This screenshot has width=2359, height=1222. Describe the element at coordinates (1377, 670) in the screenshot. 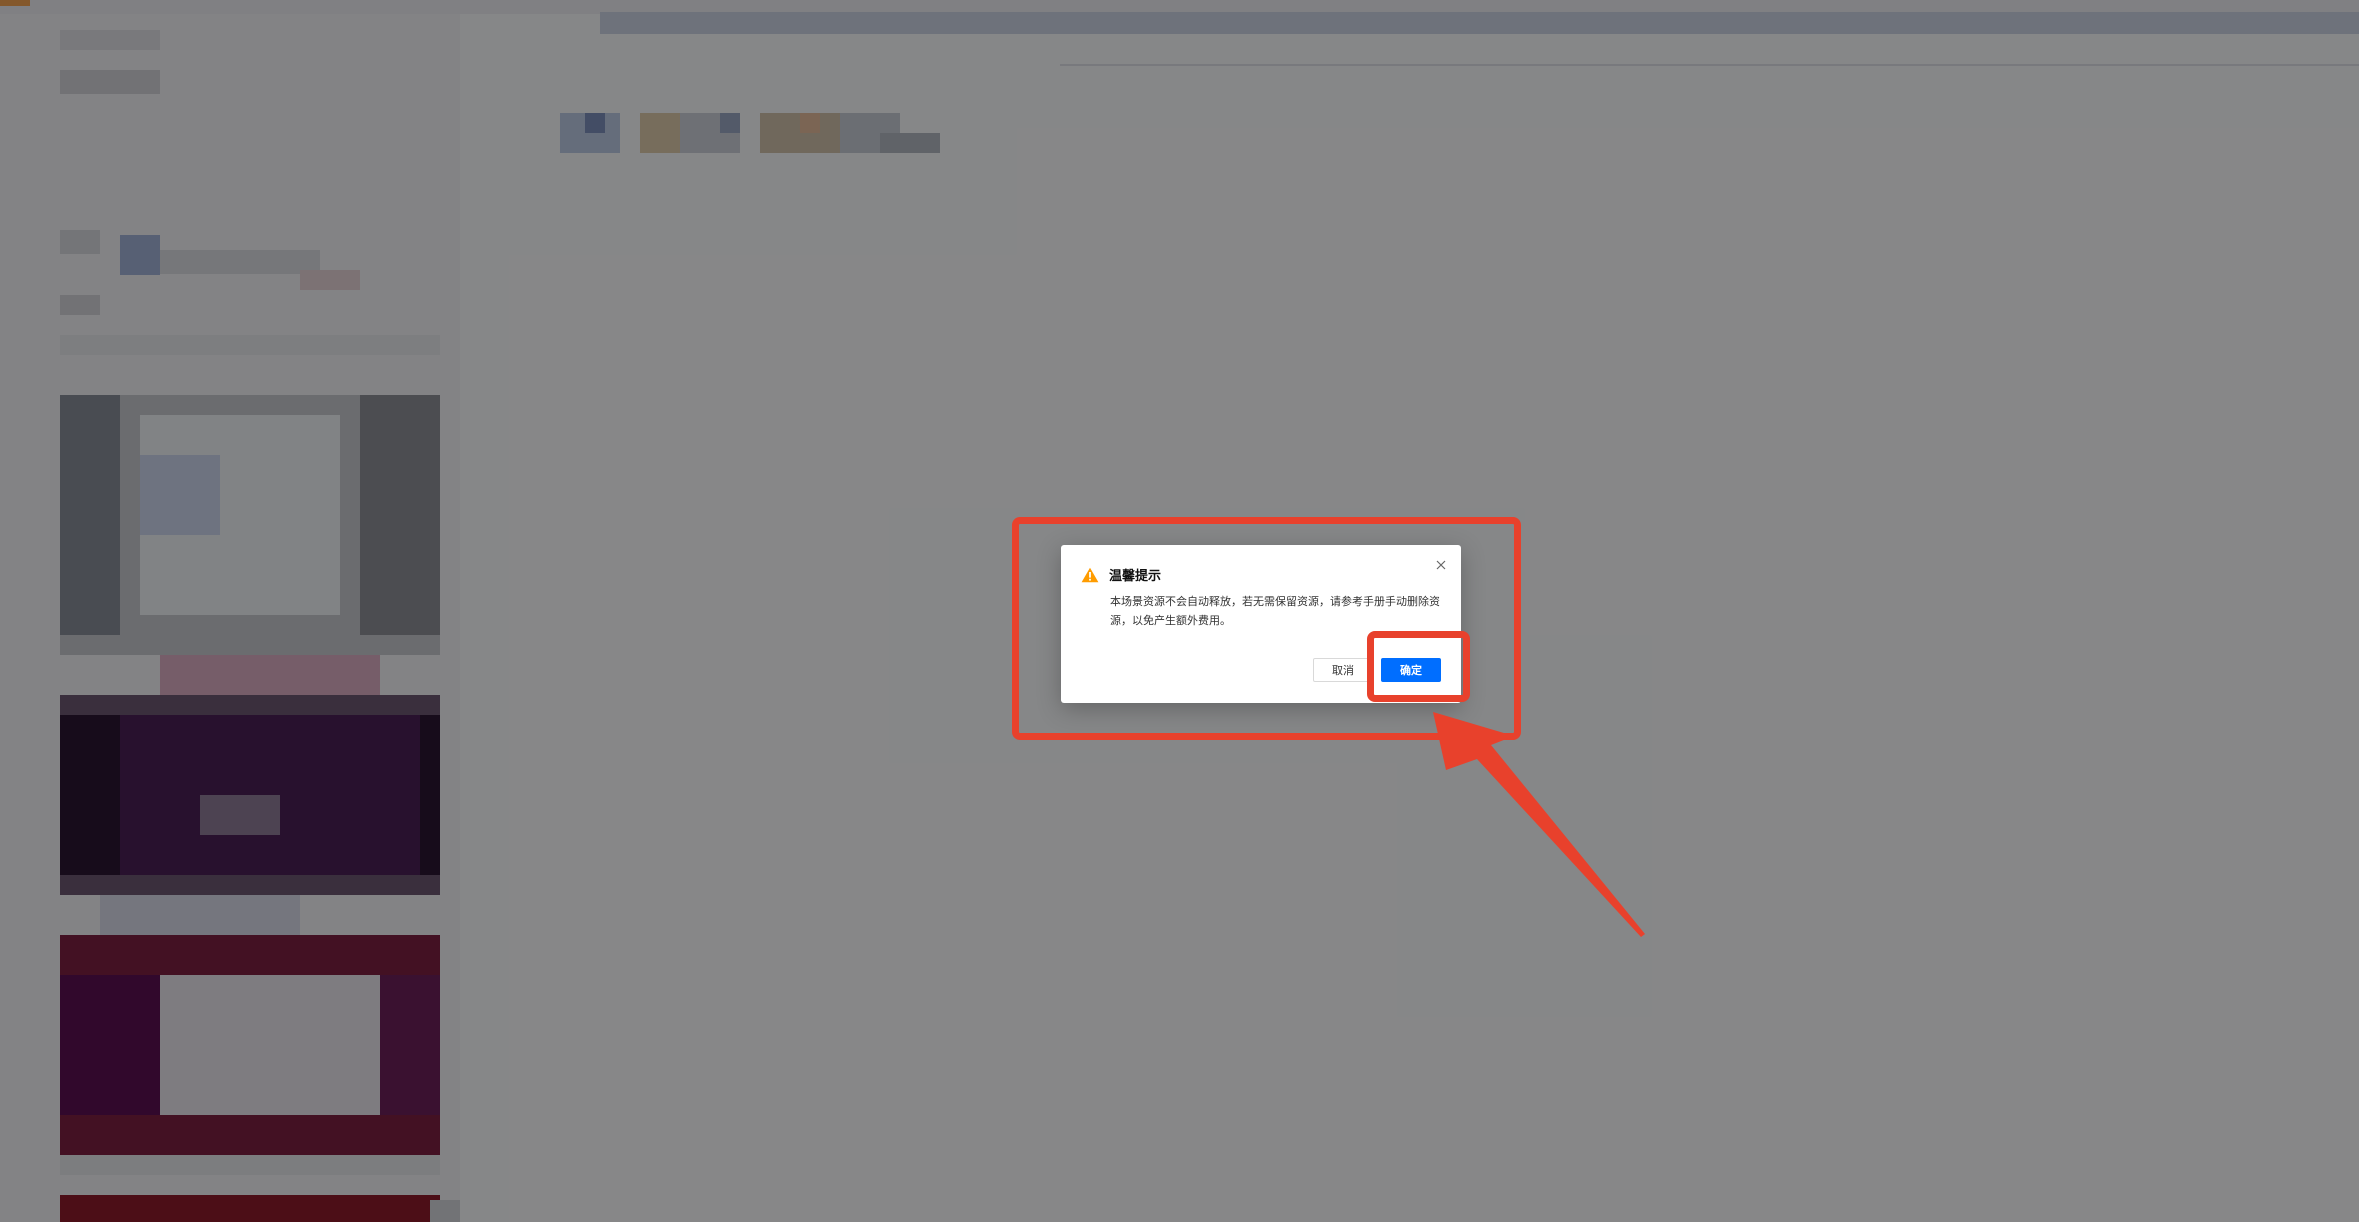

I see `dialog-footer: 取消 确定` at that location.